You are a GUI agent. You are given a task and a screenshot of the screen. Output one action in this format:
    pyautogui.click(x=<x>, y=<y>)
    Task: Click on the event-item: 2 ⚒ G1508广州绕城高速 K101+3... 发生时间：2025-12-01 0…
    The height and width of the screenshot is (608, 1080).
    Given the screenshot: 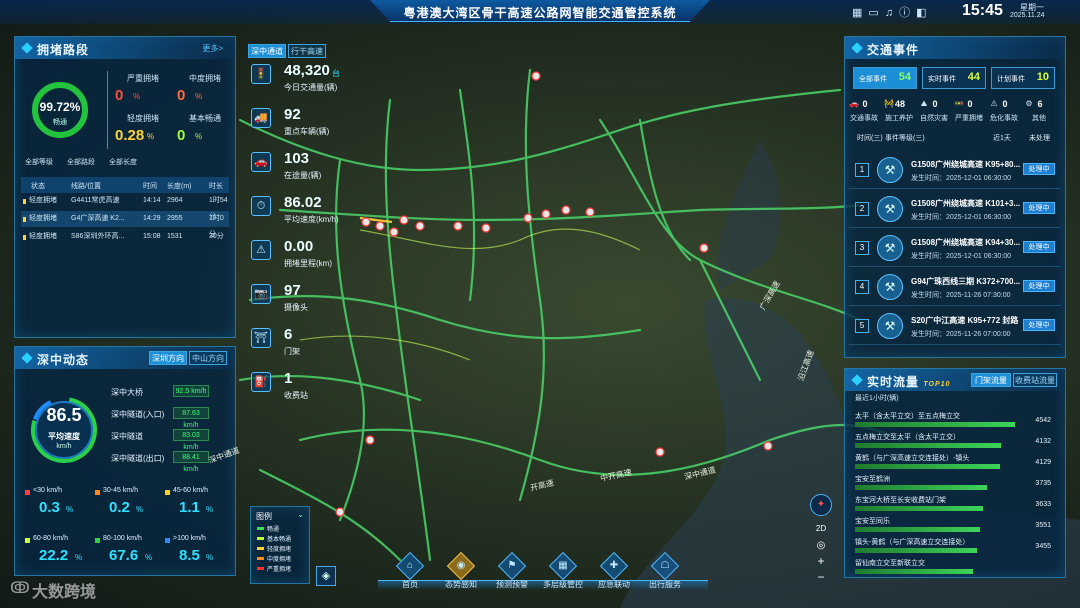 What is the action you would take?
    pyautogui.click(x=955, y=210)
    